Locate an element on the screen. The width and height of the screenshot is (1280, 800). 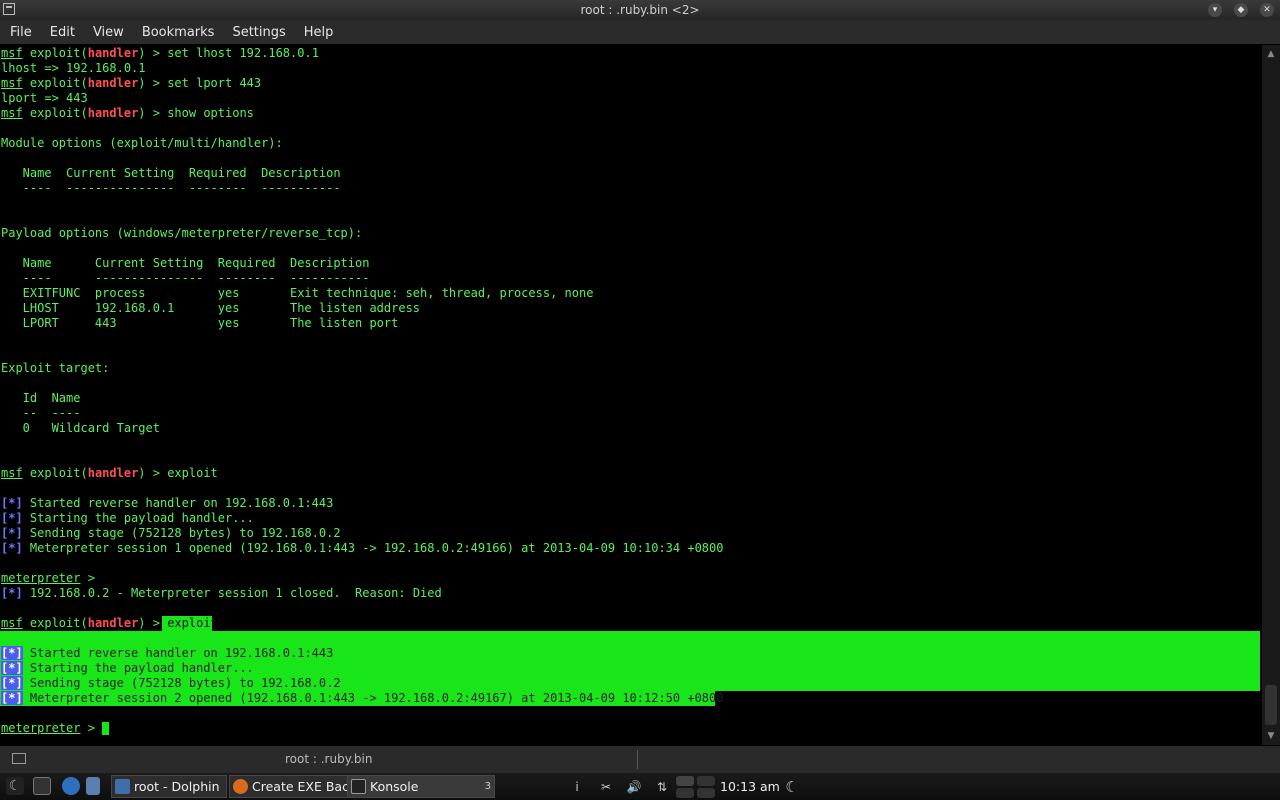
terminal-line: msf exploit(handler) > set lport 443 is located at coordinates (131, 83).